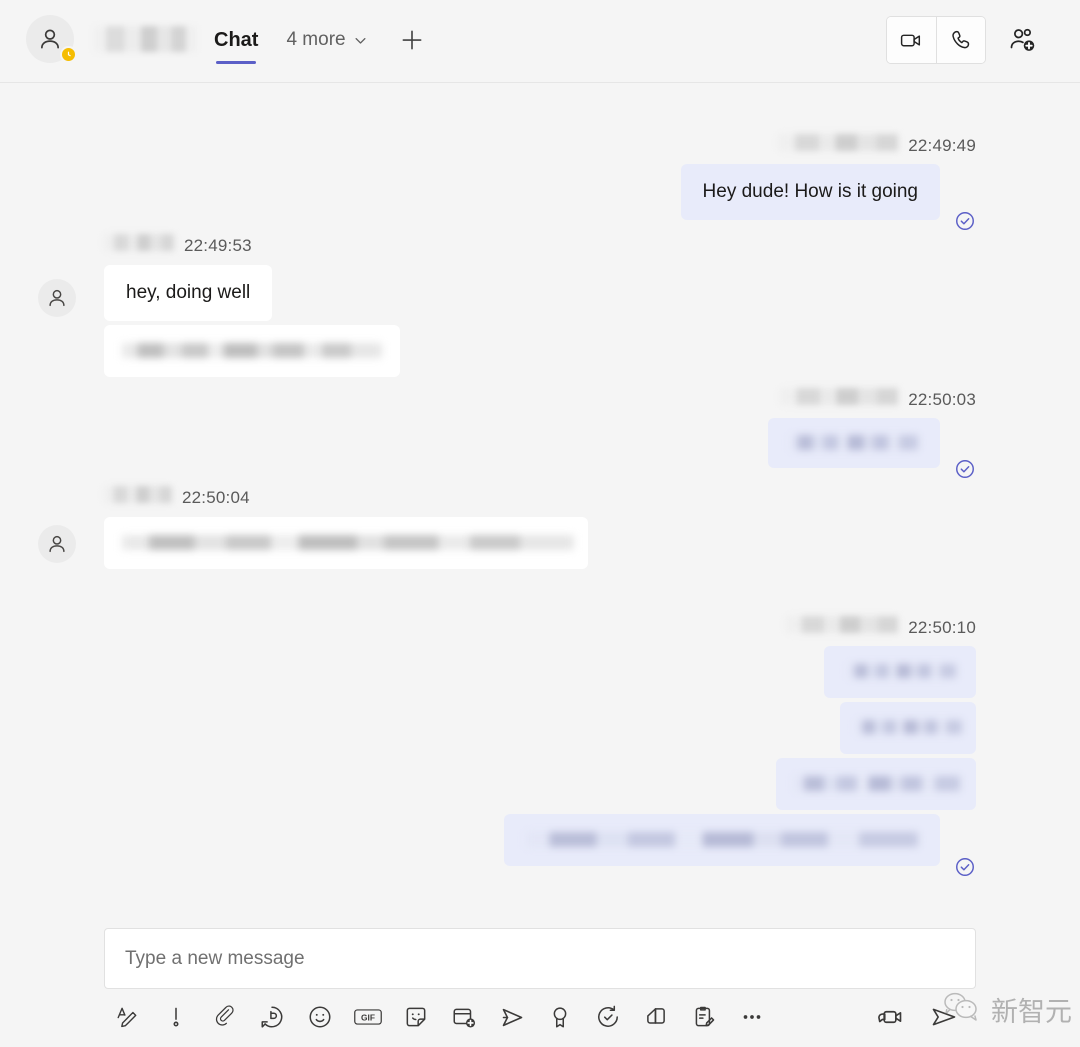  I want to click on message-timestamp: 22:50:10, so click(942, 627).